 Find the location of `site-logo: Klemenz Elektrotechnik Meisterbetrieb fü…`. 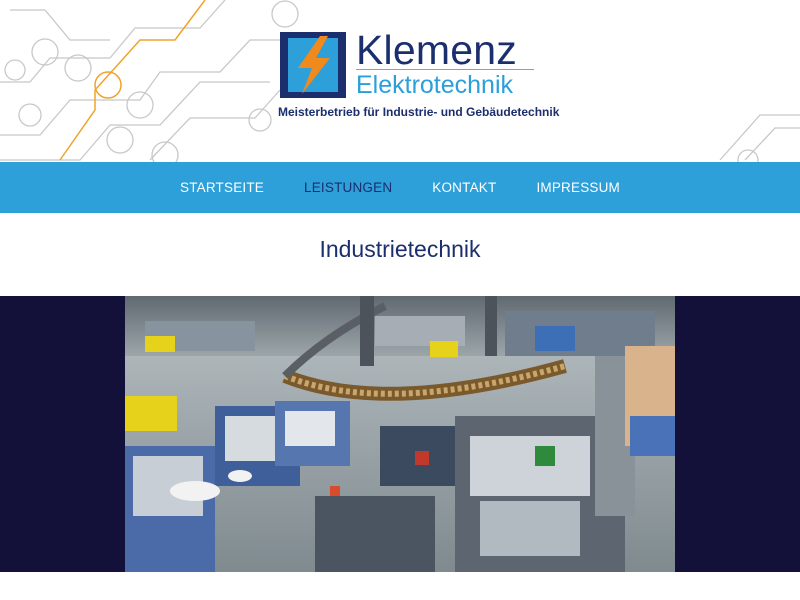

site-logo: Klemenz Elektrotechnik Meisterbetrieb fü… is located at coordinates (418, 77).